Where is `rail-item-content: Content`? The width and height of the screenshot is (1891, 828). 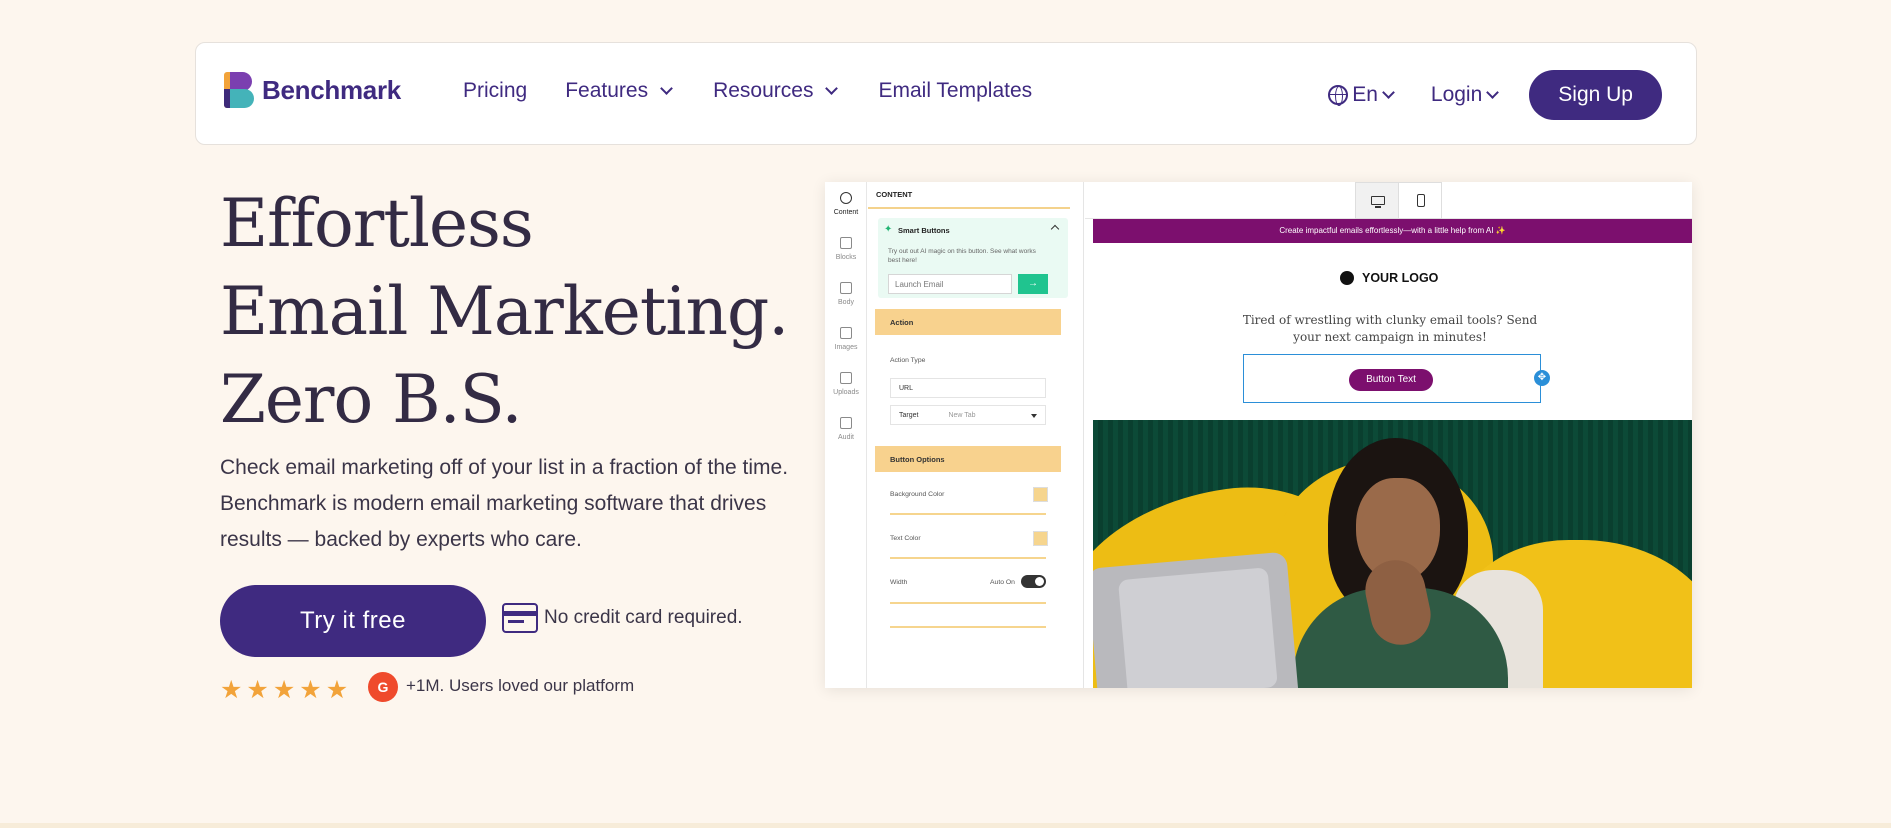
rail-item-content: Content is located at coordinates (846, 204).